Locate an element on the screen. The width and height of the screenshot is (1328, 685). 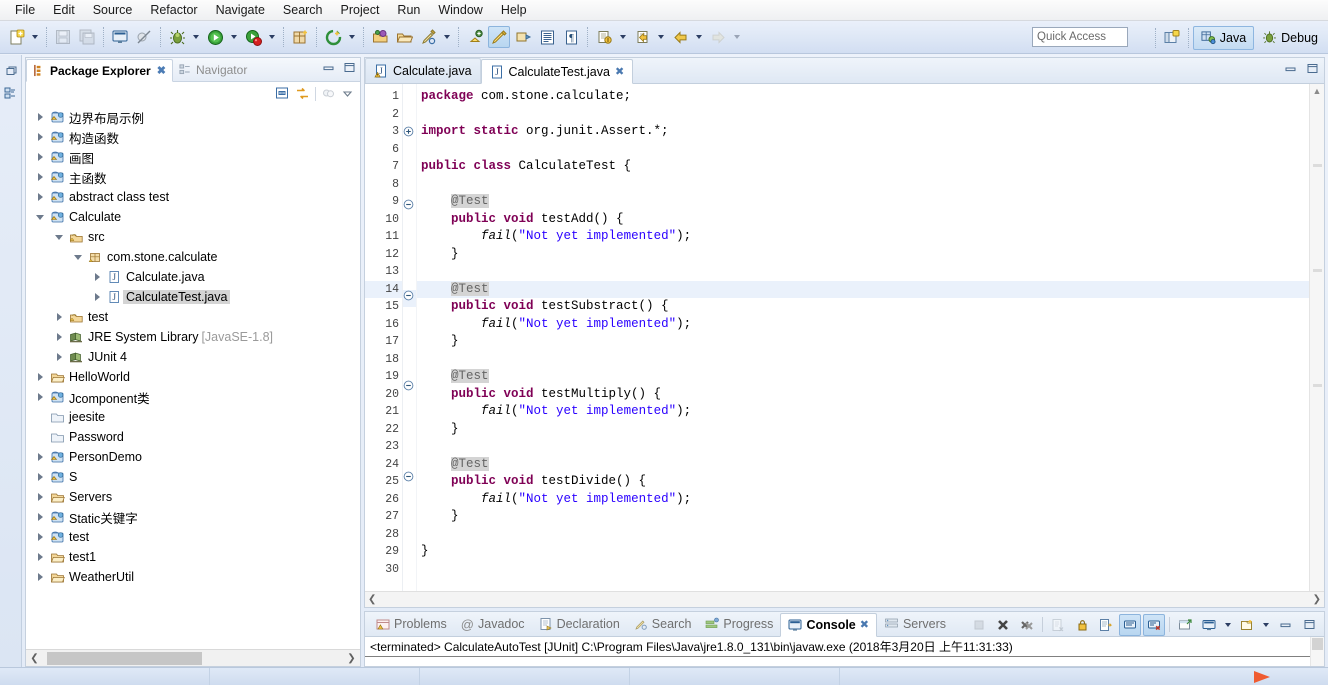
tree-item: JUnit 4 is located at coordinates (193, 357).